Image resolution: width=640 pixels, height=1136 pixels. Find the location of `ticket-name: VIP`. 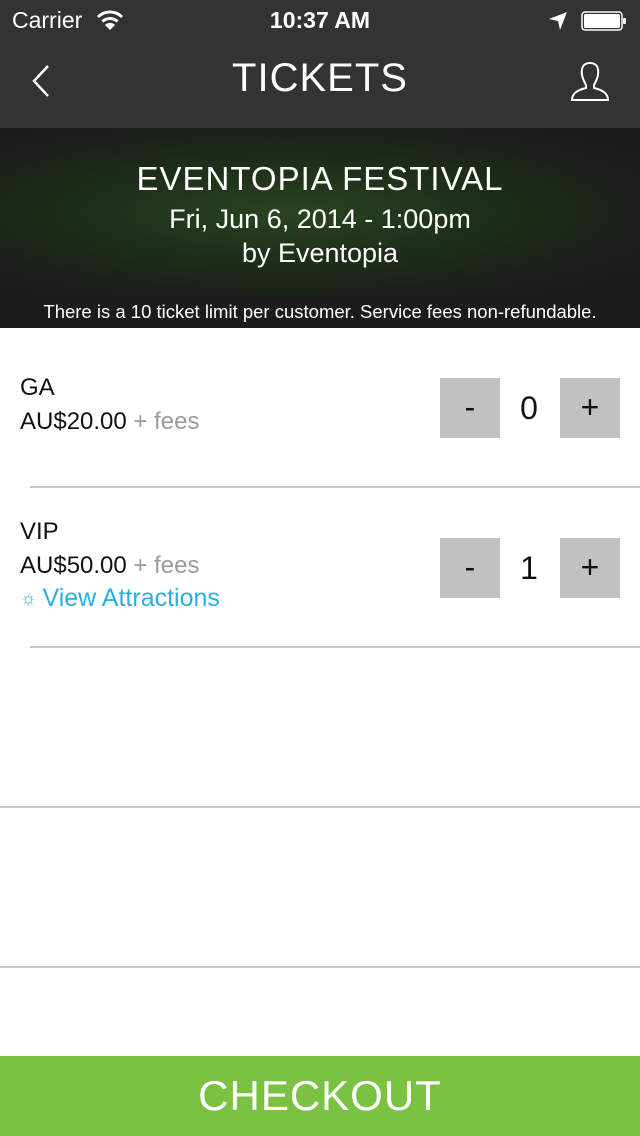

ticket-name: VIP is located at coordinates (39, 531).